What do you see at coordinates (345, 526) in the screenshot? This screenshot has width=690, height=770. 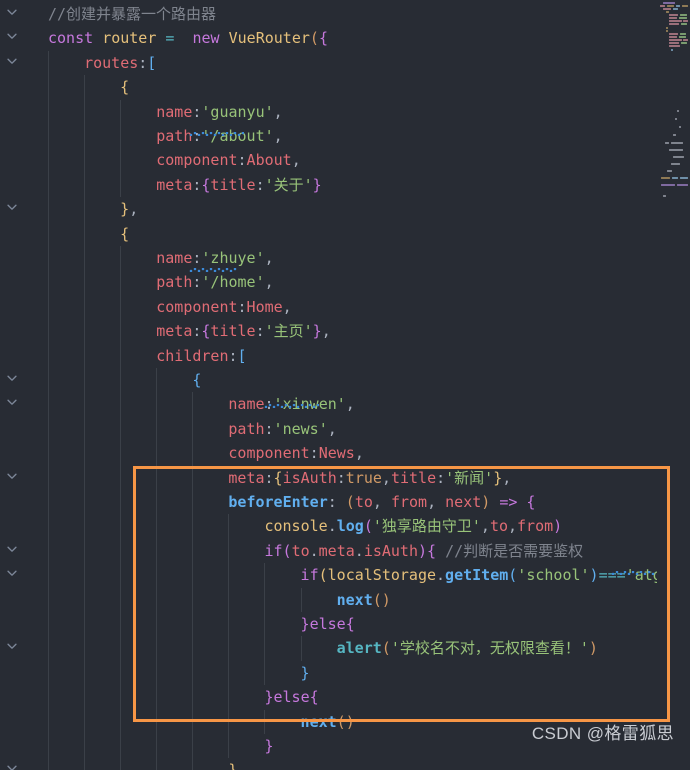 I see `code-line: console.log('独享路由守卫',to,from)` at bounding box center [345, 526].